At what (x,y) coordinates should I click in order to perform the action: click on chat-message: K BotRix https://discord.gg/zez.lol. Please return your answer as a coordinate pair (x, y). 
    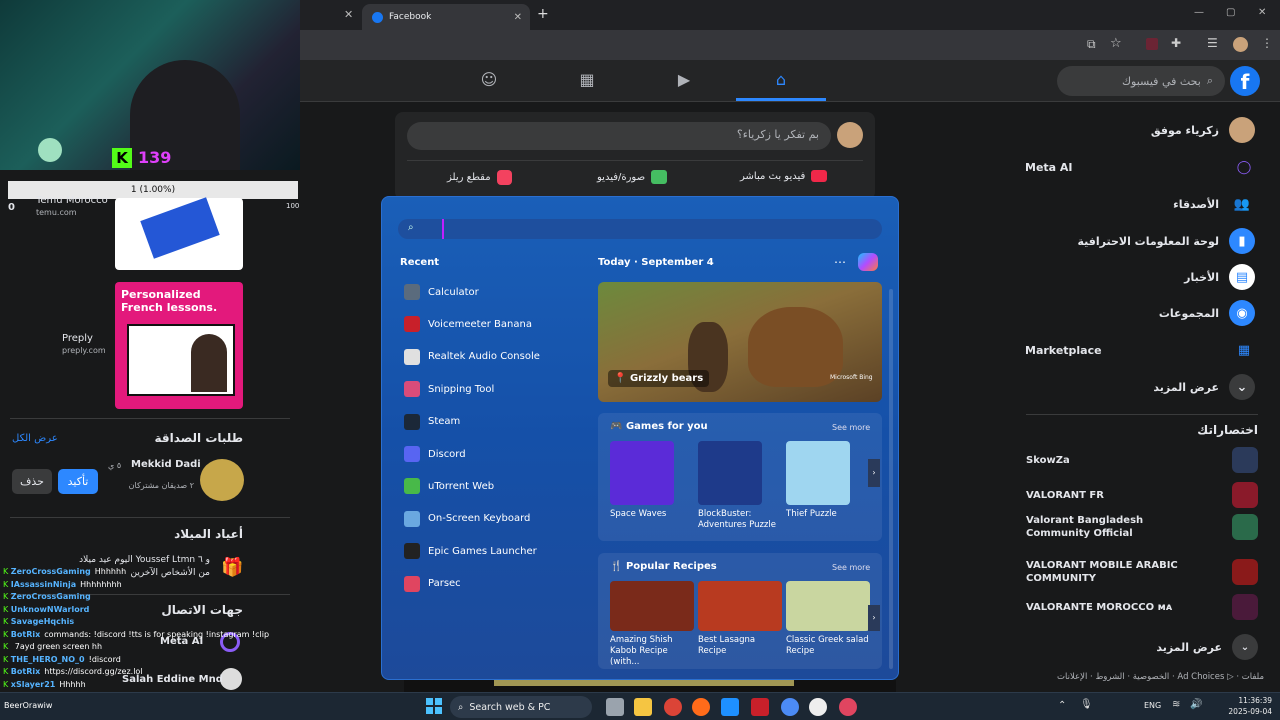
    Looking at the image, I should click on (73, 672).